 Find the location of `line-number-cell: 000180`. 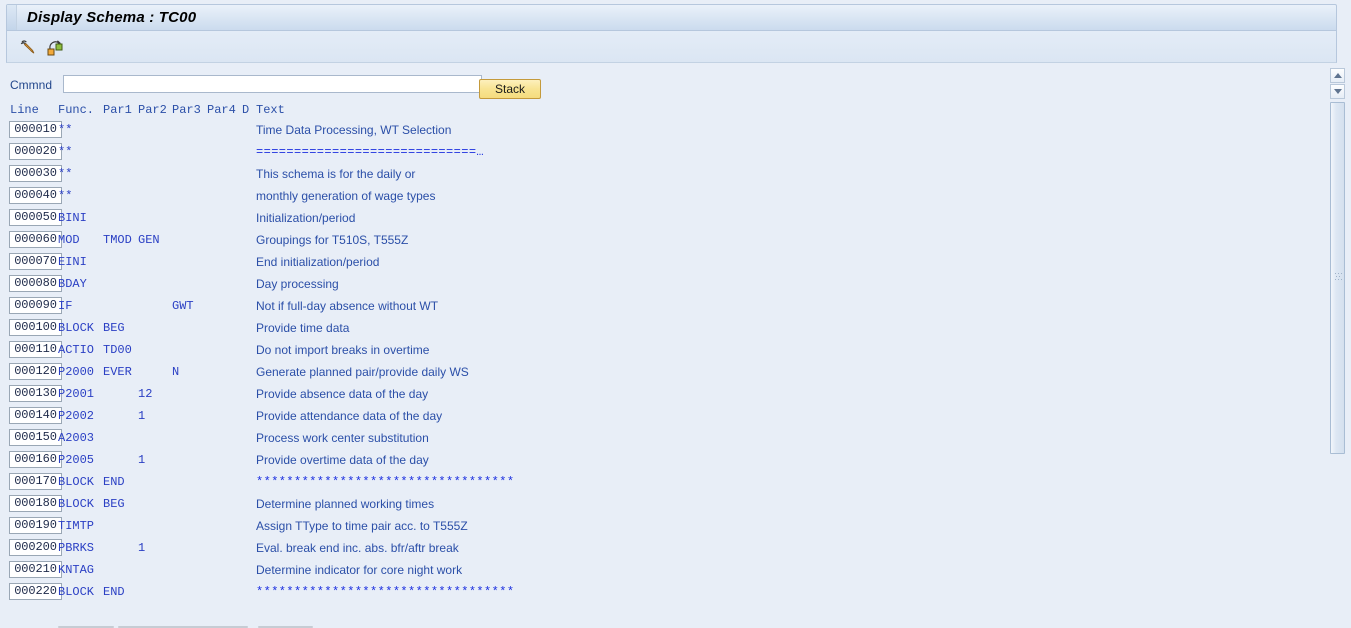

line-number-cell: 000180 is located at coordinates (35, 503).